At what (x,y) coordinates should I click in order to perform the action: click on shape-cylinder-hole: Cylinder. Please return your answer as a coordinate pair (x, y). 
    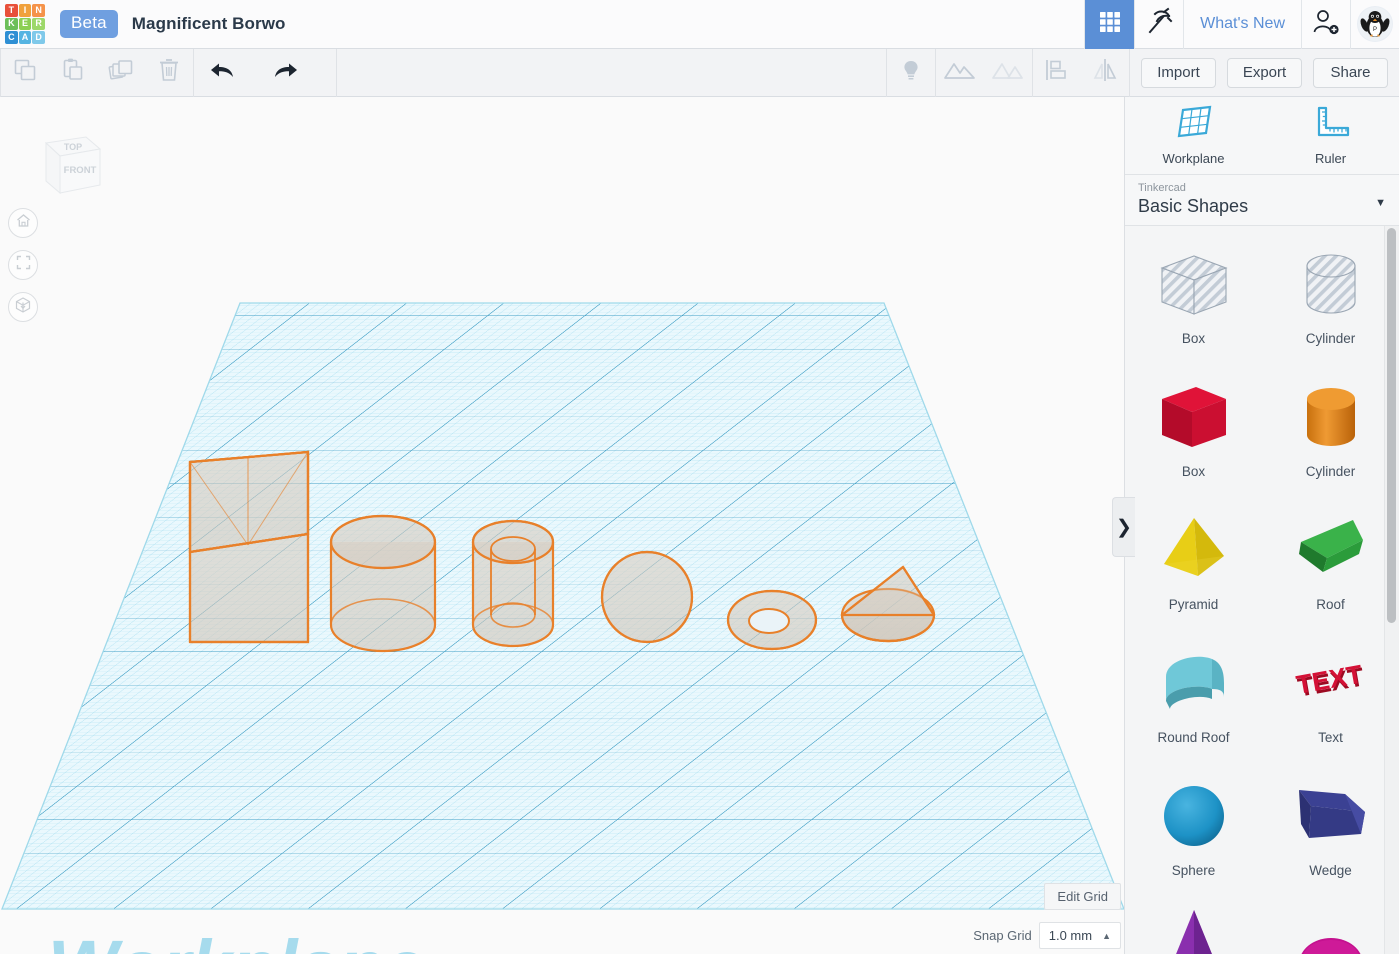
    Looking at the image, I should click on (1330, 297).